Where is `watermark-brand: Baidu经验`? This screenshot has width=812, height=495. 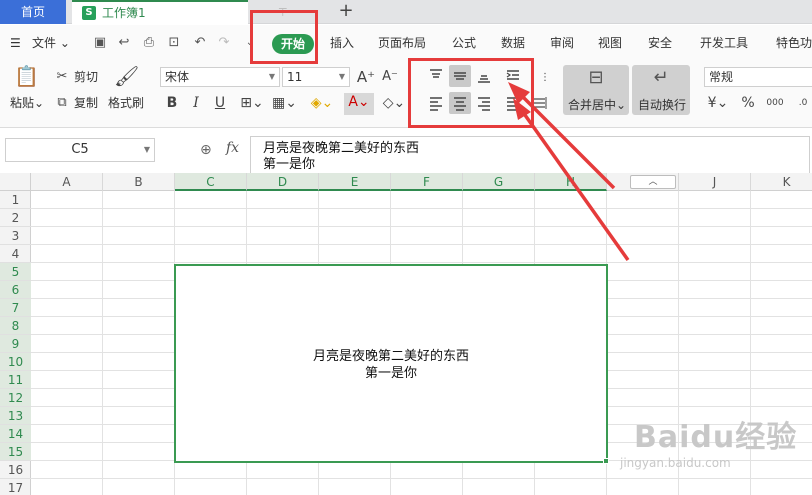 watermark-brand: Baidu经验 is located at coordinates (716, 437).